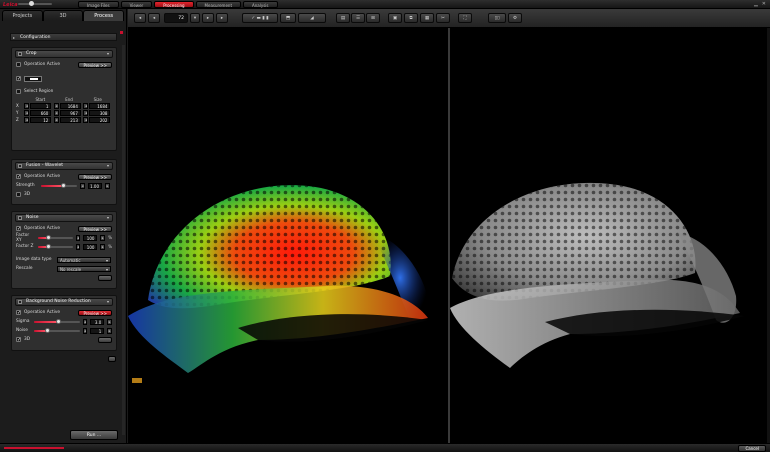 This screenshot has width=770, height=452. What do you see at coordinates (358, 18) in the screenshot?
I see `layout-list-button: ☰` at bounding box center [358, 18].